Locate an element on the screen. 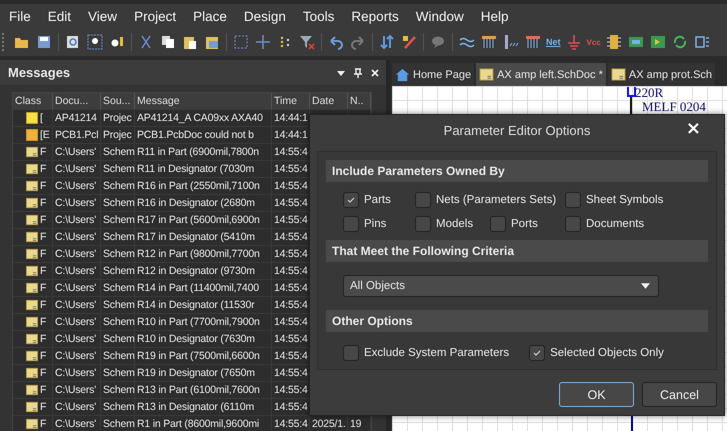 This screenshot has height=431, width=727. menu-item: Tools is located at coordinates (318, 16).